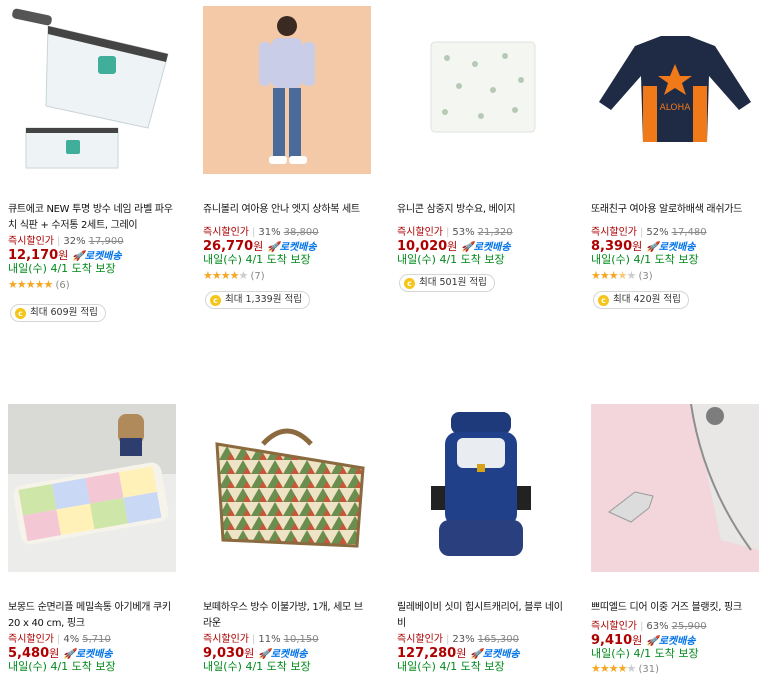 The width and height of the screenshot is (773, 676). I want to click on reward-badge: c 최대 501원 적립, so click(447, 283).